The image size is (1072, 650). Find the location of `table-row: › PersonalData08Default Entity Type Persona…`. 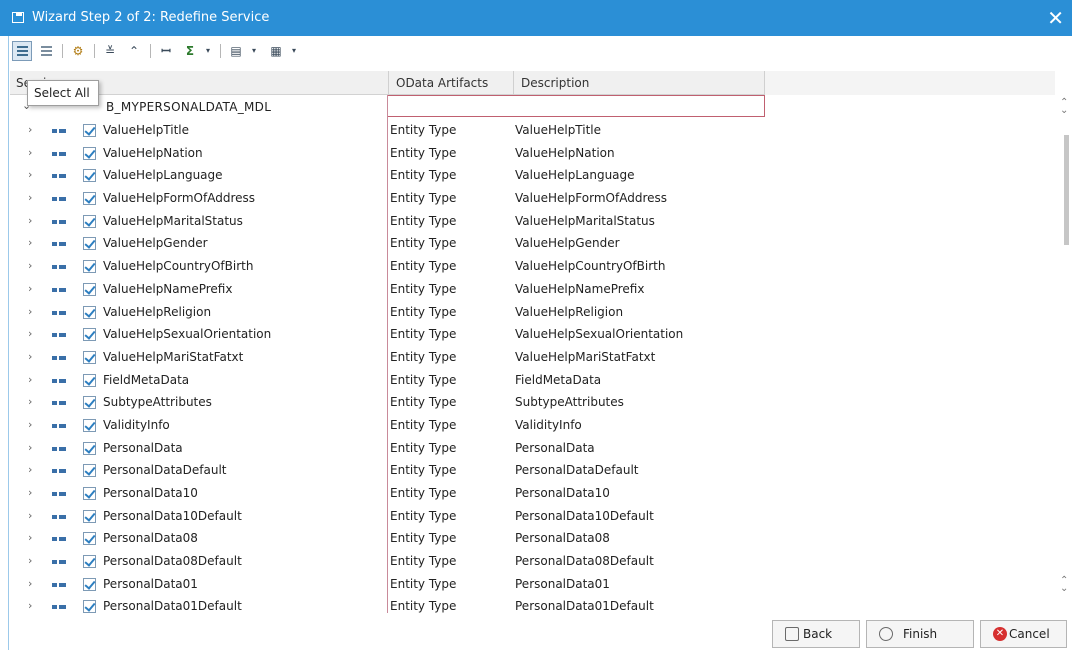

table-row: › PersonalData08Default Entity Type Persona… is located at coordinates (387, 562).